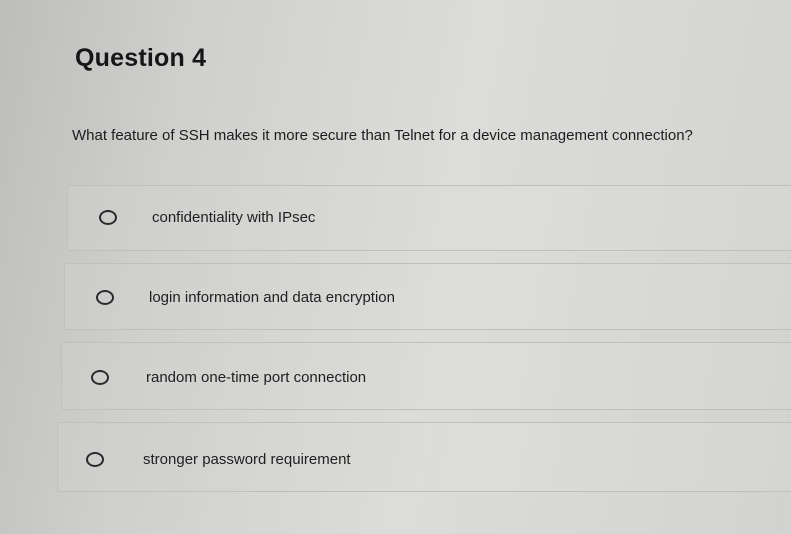 Image resolution: width=791 pixels, height=534 pixels. What do you see at coordinates (427, 296) in the screenshot?
I see `answer-option-2: login information and data encryption` at bounding box center [427, 296].